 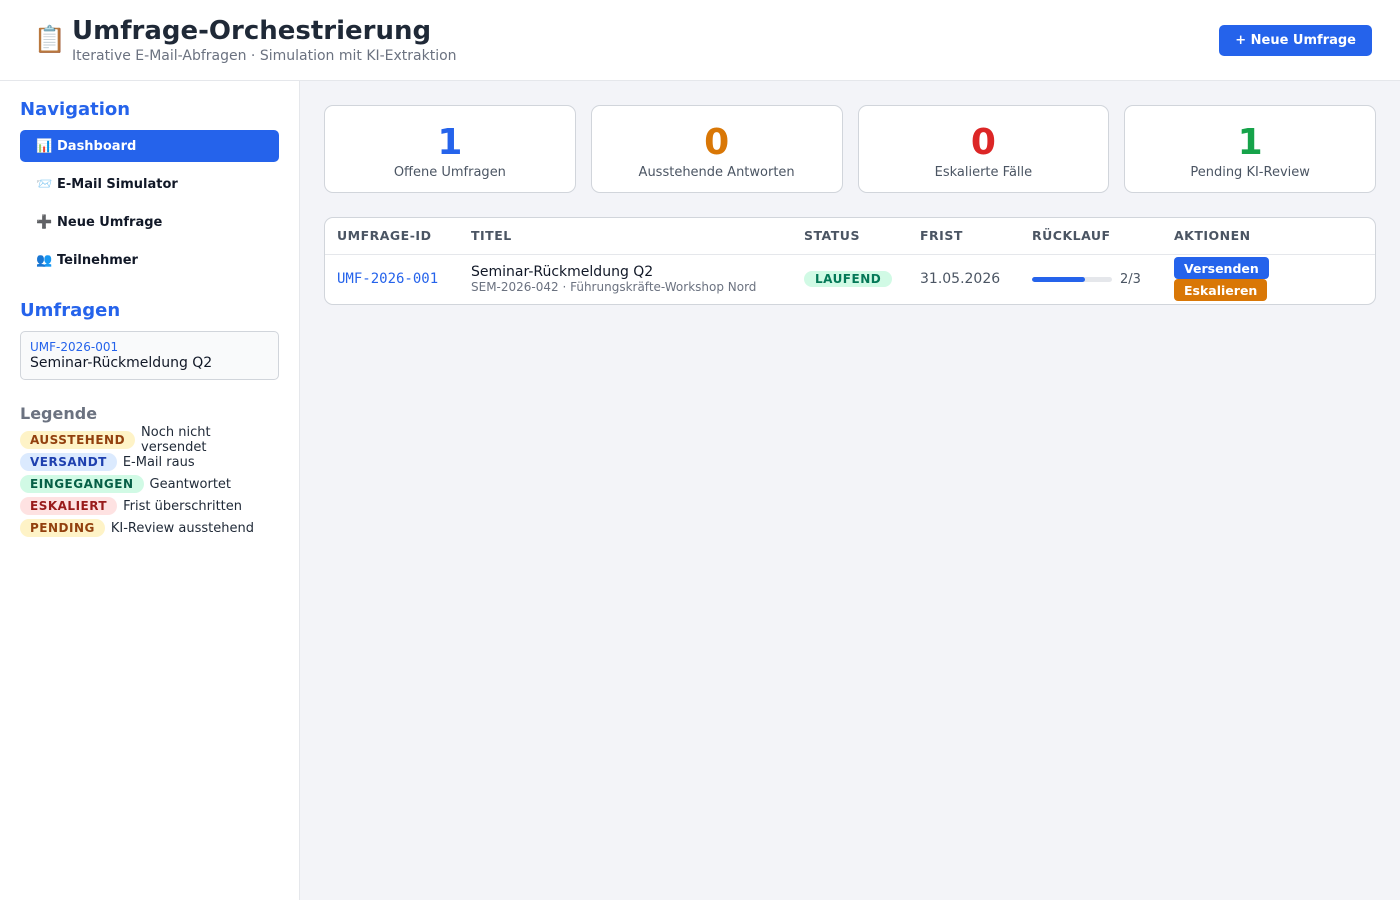 I want to click on legend-item: PENDING KI-Review ausstehend, so click(x=149, y=528).